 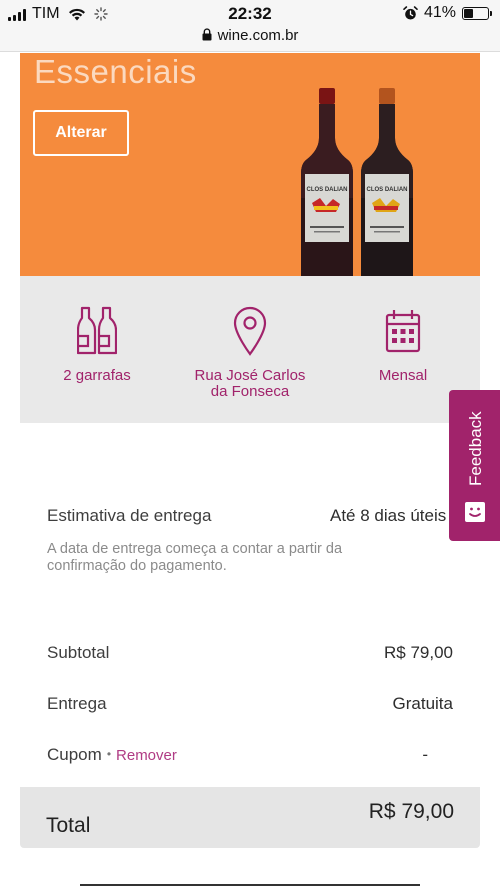 What do you see at coordinates (477, 13) in the screenshot?
I see `battery-icon` at bounding box center [477, 13].